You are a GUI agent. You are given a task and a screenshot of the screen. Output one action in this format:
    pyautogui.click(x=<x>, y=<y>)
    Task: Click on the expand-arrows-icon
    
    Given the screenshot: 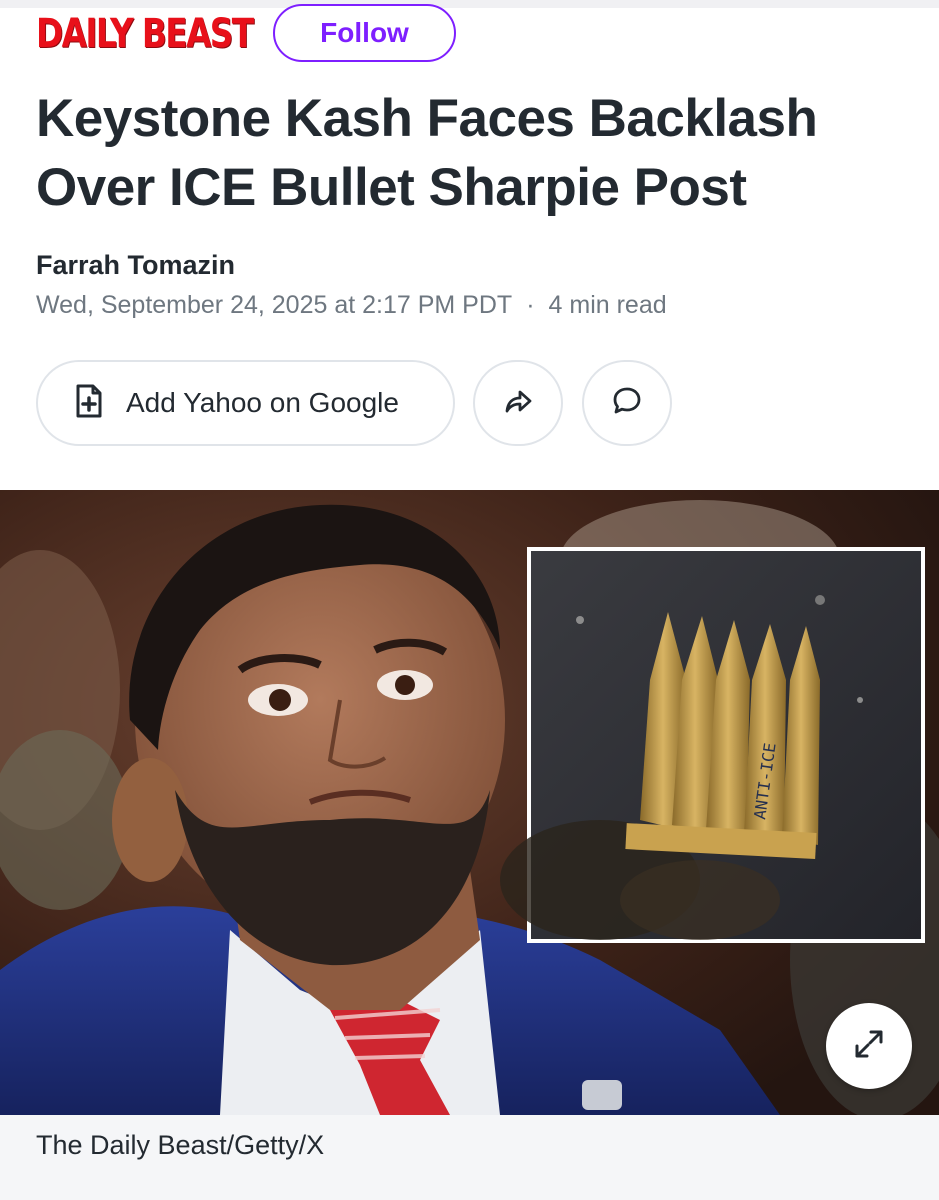 What is the action you would take?
    pyautogui.click(x=869, y=1046)
    